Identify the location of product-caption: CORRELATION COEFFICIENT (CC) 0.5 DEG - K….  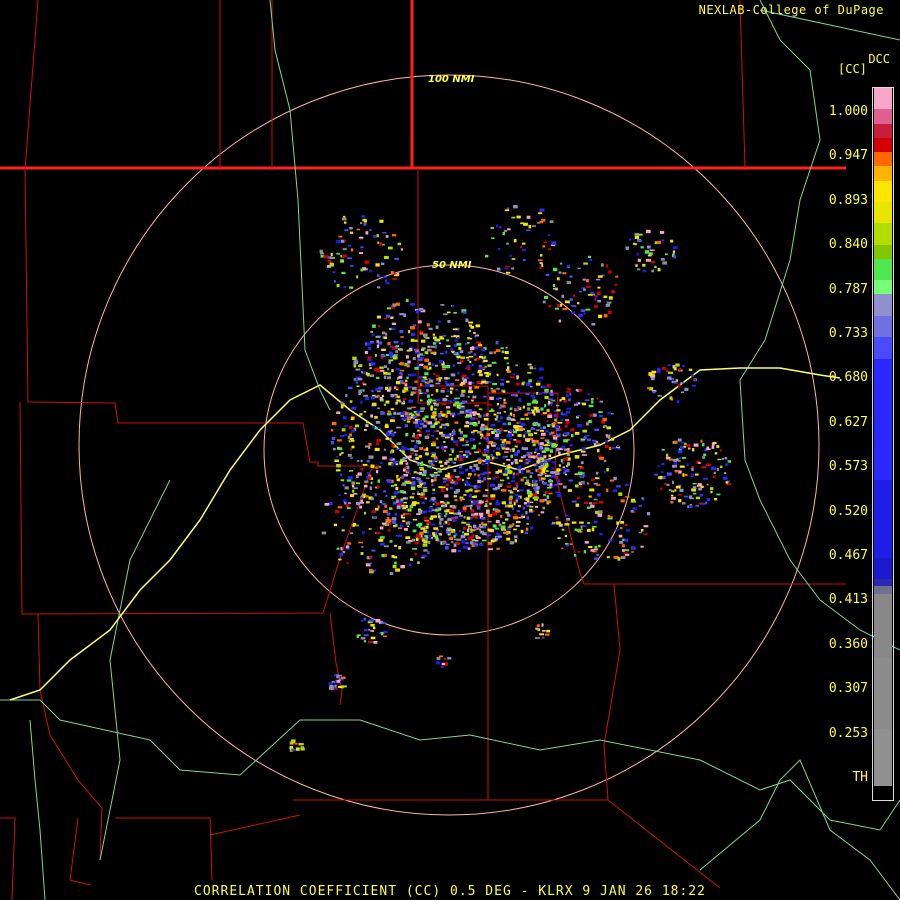
(450, 891).